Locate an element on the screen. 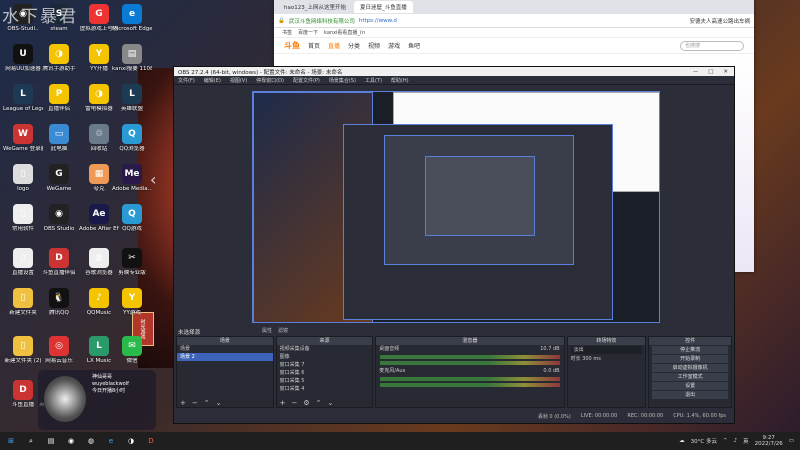 This screenshot has height=450, width=800. menu-profile: 配置文件(P) is located at coordinates (306, 80).